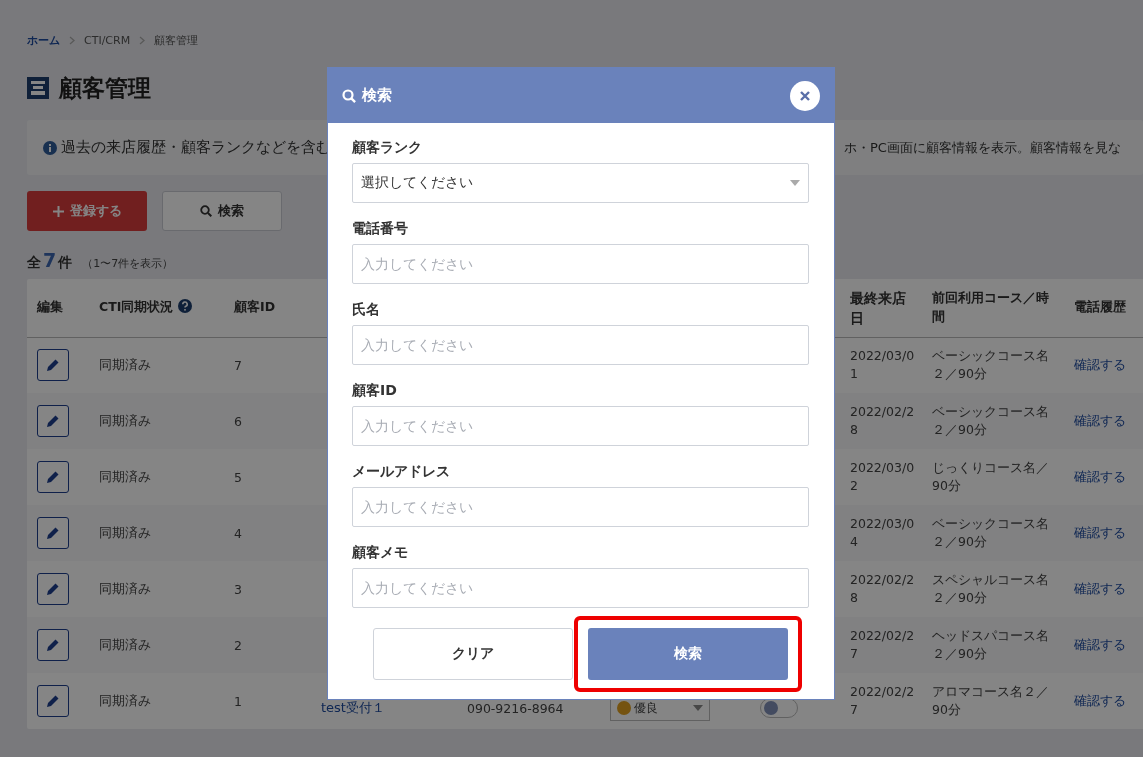 The width and height of the screenshot is (1143, 757). What do you see at coordinates (238, 365) in the screenshot?
I see `customer-id: 7` at bounding box center [238, 365].